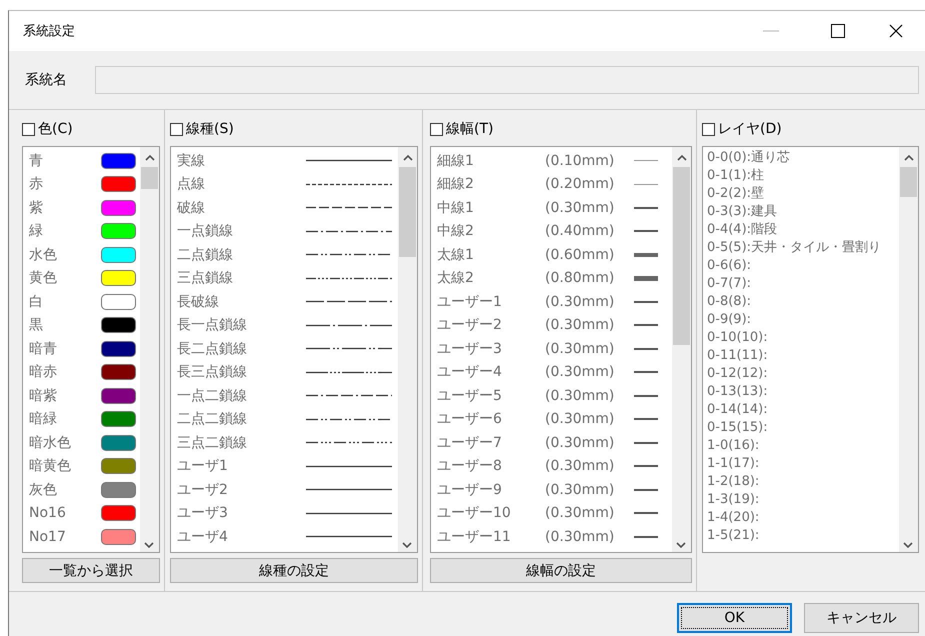 This screenshot has width=925, height=636. I want to click on linetype-name: ユーザ1, so click(203, 466).